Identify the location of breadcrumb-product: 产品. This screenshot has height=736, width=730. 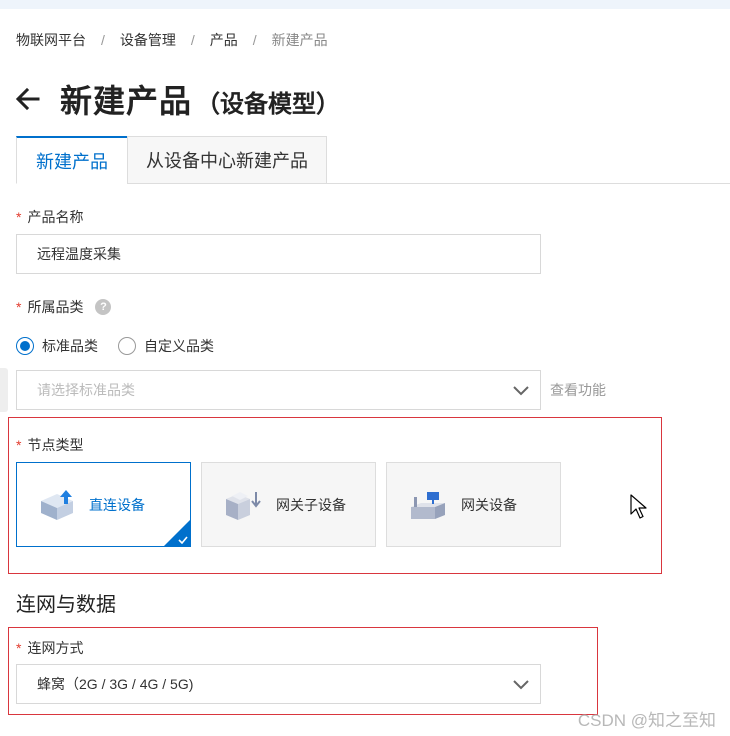
(224, 40).